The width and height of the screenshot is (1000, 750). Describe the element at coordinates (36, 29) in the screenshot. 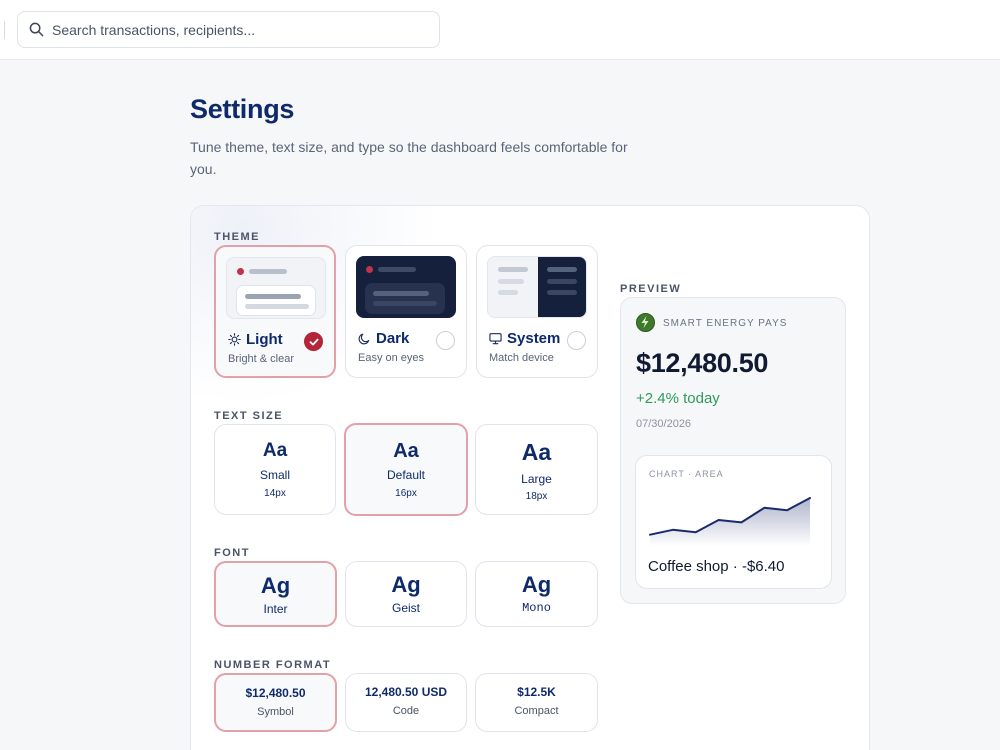

I see `search-icon` at that location.